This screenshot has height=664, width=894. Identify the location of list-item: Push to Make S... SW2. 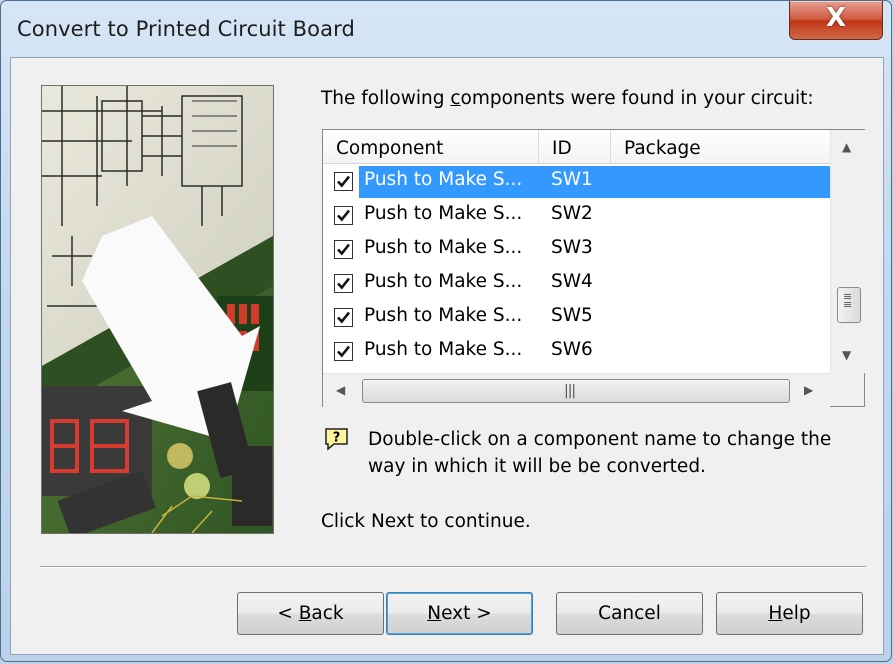
(576, 217).